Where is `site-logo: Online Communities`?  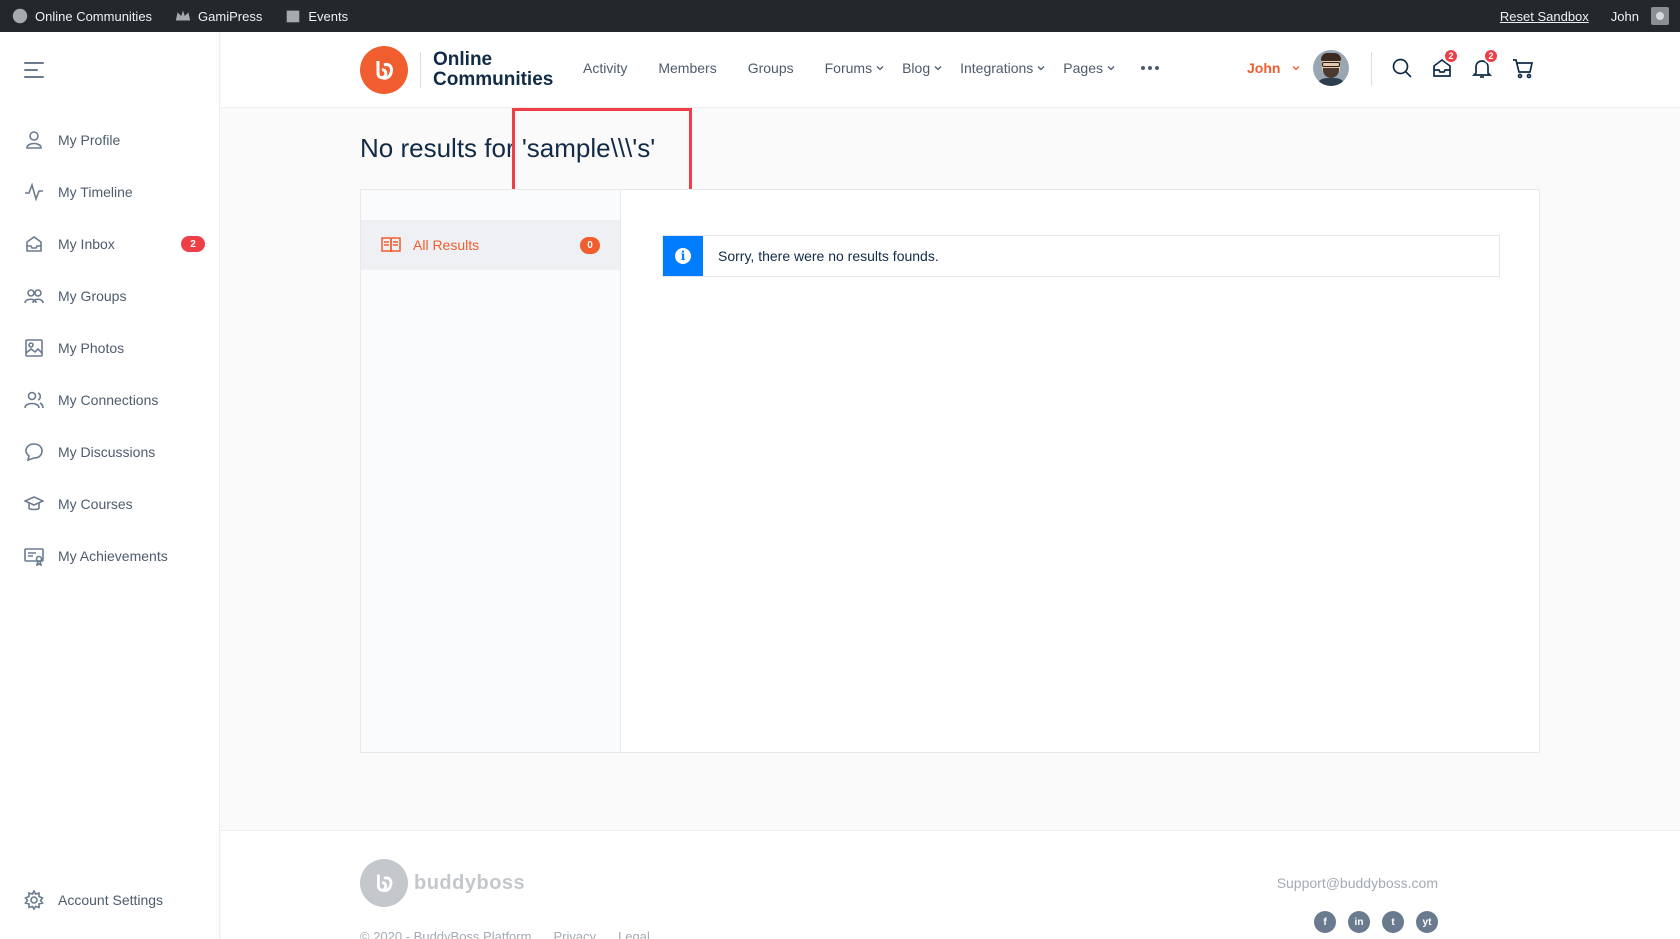 site-logo: Online Communities is located at coordinates (461, 70).